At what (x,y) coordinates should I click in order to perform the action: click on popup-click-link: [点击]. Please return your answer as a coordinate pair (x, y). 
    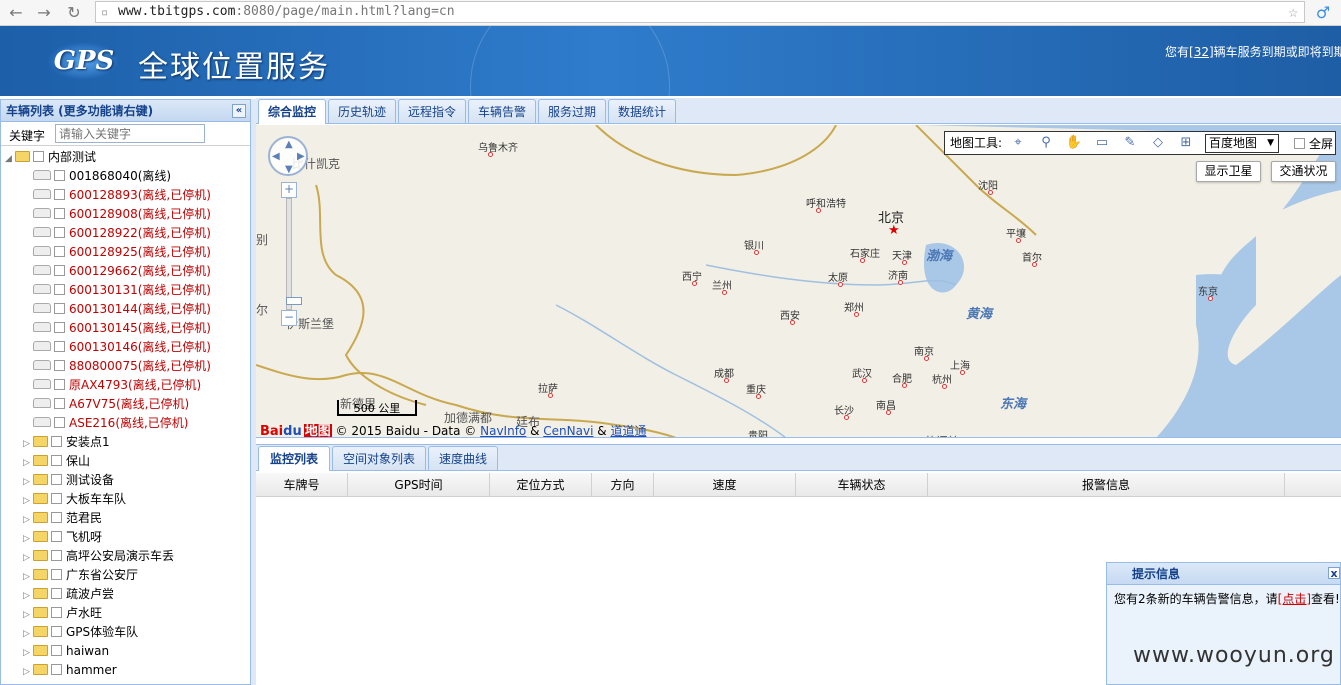
    Looking at the image, I should click on (1294, 599).